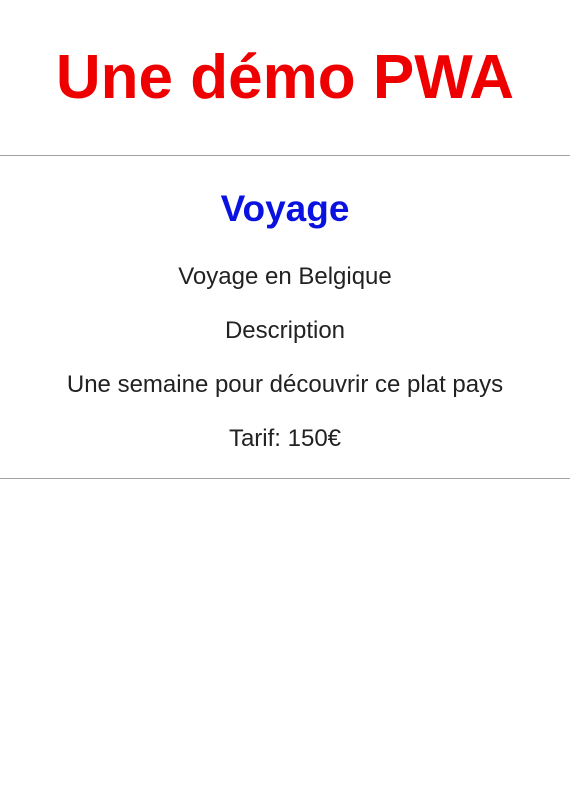  Describe the element at coordinates (285, 330) in the screenshot. I see `description-label: Description` at that location.